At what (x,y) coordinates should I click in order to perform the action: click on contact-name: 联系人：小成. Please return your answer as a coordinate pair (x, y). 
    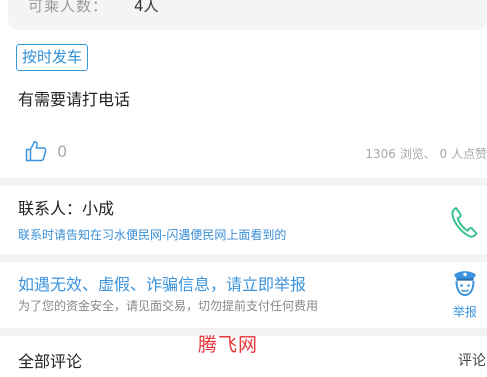
    Looking at the image, I should click on (66, 208).